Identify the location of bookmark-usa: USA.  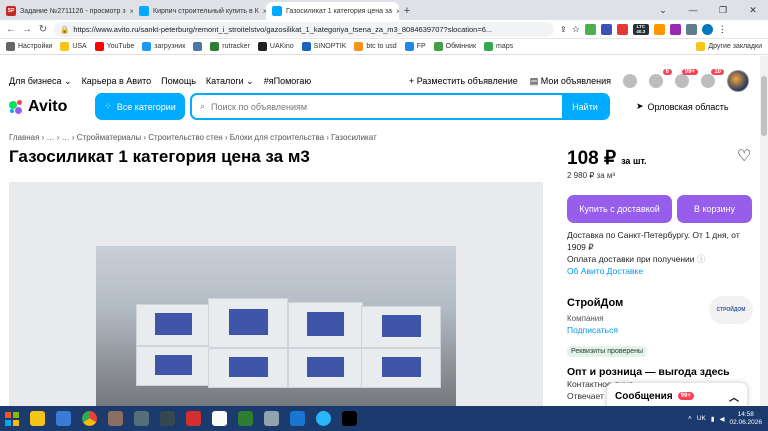
(73, 46).